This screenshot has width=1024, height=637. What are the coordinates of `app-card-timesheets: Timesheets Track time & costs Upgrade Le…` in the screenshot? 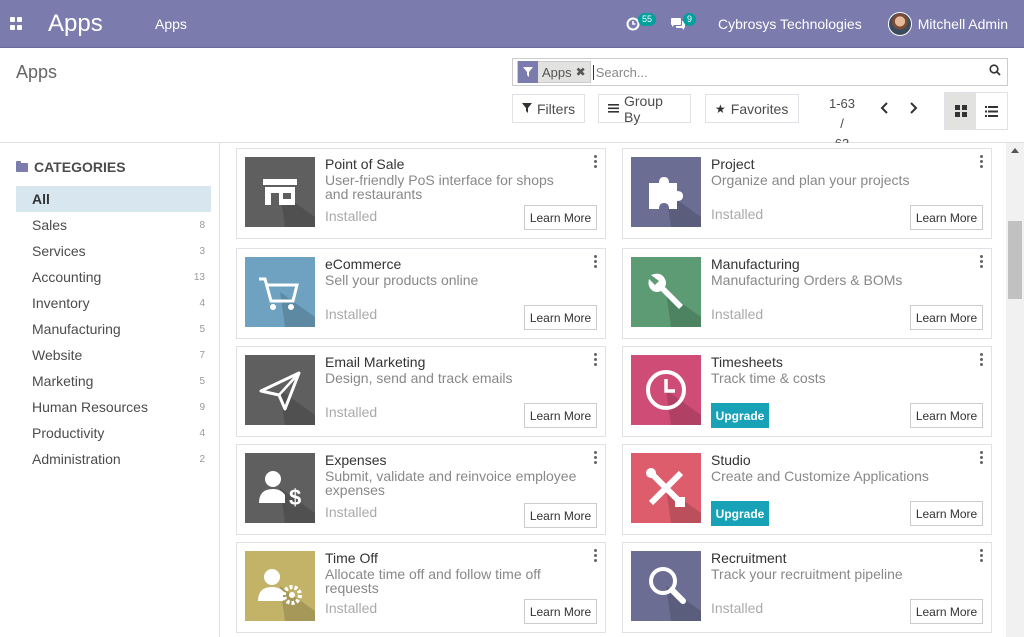 It's located at (807, 391).